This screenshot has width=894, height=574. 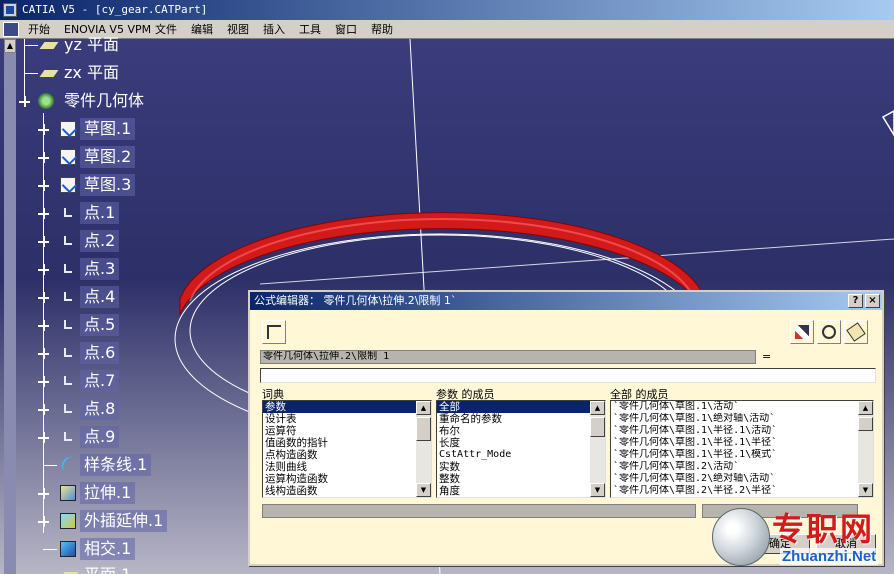 What do you see at coordinates (447, 10) in the screenshot?
I see `window-title-bar: CATIA V5 - [cy_gear.CATPart]` at bounding box center [447, 10].